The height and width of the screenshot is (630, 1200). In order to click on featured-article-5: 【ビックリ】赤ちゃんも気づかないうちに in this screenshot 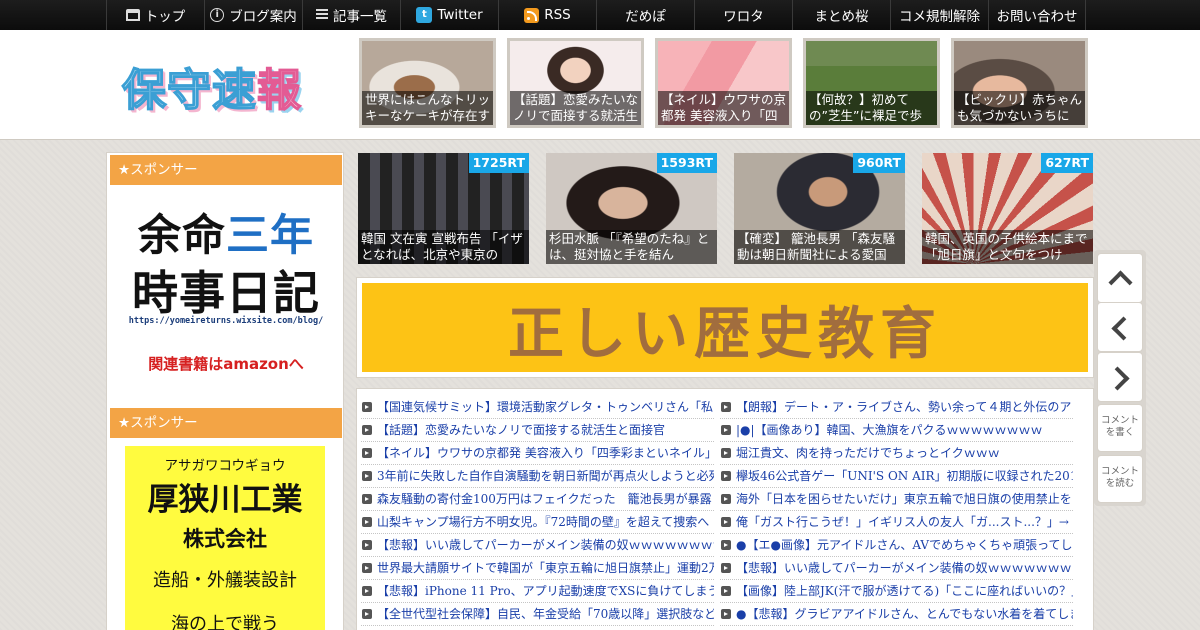, I will do `click(1019, 83)`.